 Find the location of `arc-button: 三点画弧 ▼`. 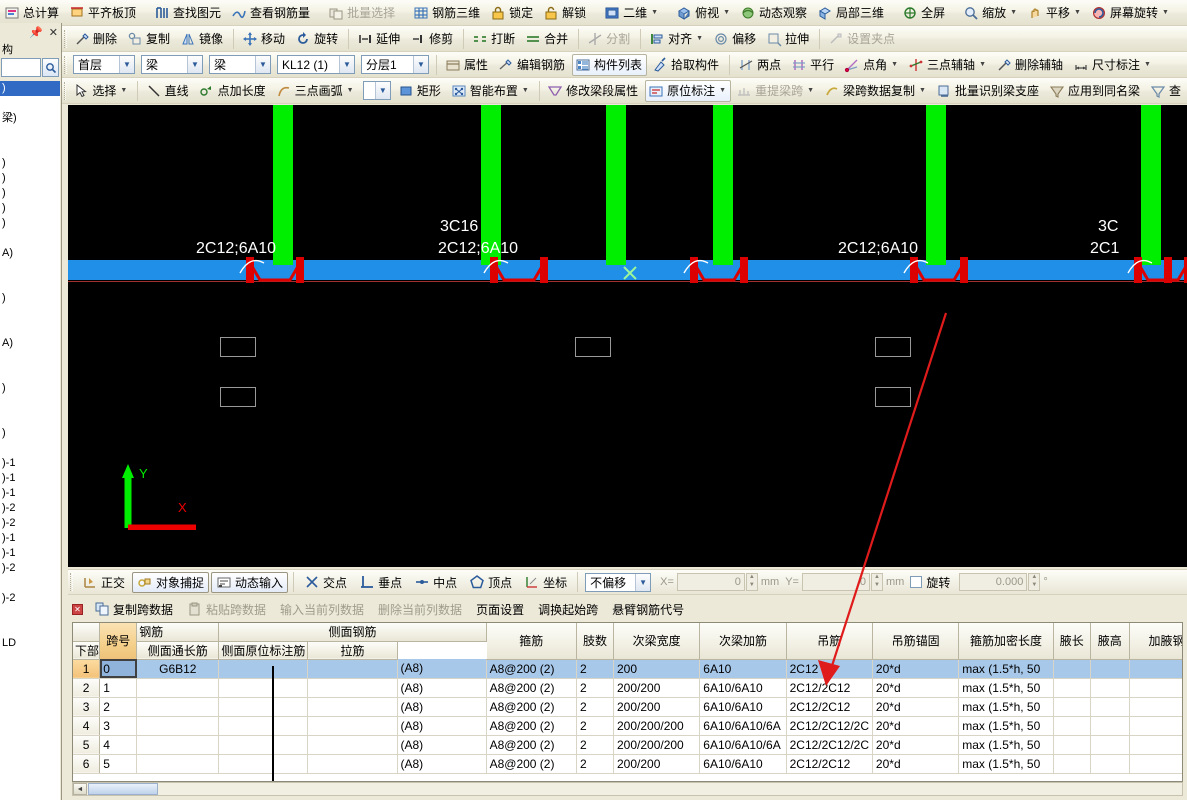

arc-button: 三点画弧 ▼ is located at coordinates (316, 91).